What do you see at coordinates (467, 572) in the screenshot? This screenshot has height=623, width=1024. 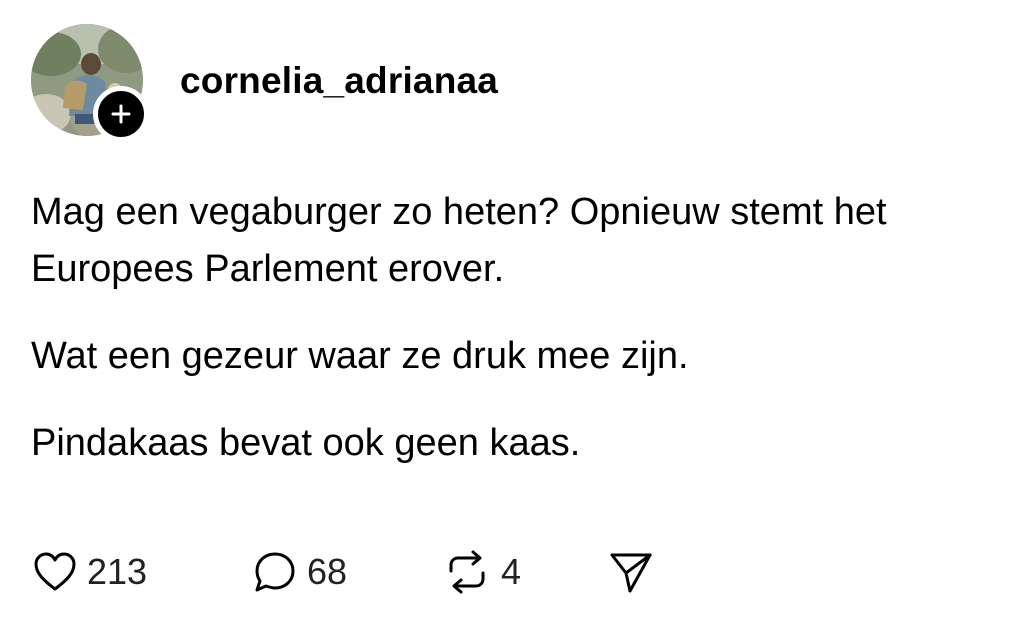 I see `repost-icon` at bounding box center [467, 572].